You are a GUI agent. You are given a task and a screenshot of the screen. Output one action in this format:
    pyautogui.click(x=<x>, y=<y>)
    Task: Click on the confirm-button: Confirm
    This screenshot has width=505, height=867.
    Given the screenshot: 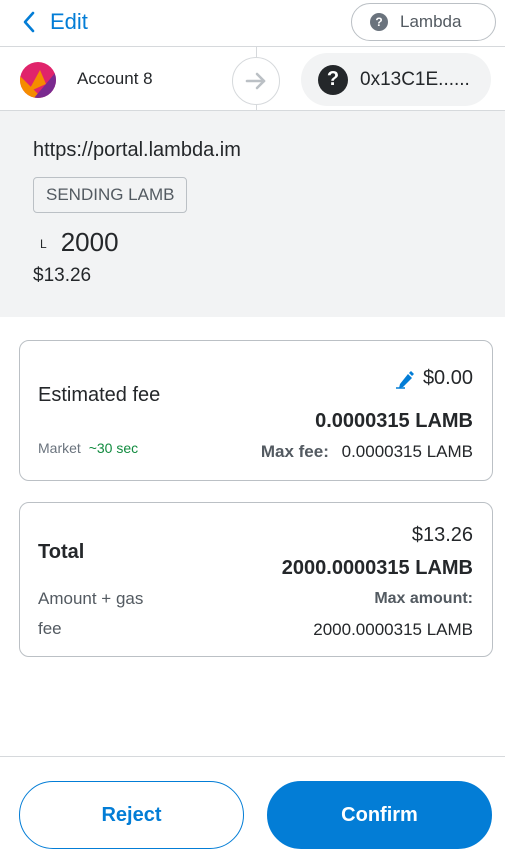 What is the action you would take?
    pyautogui.click(x=379, y=815)
    